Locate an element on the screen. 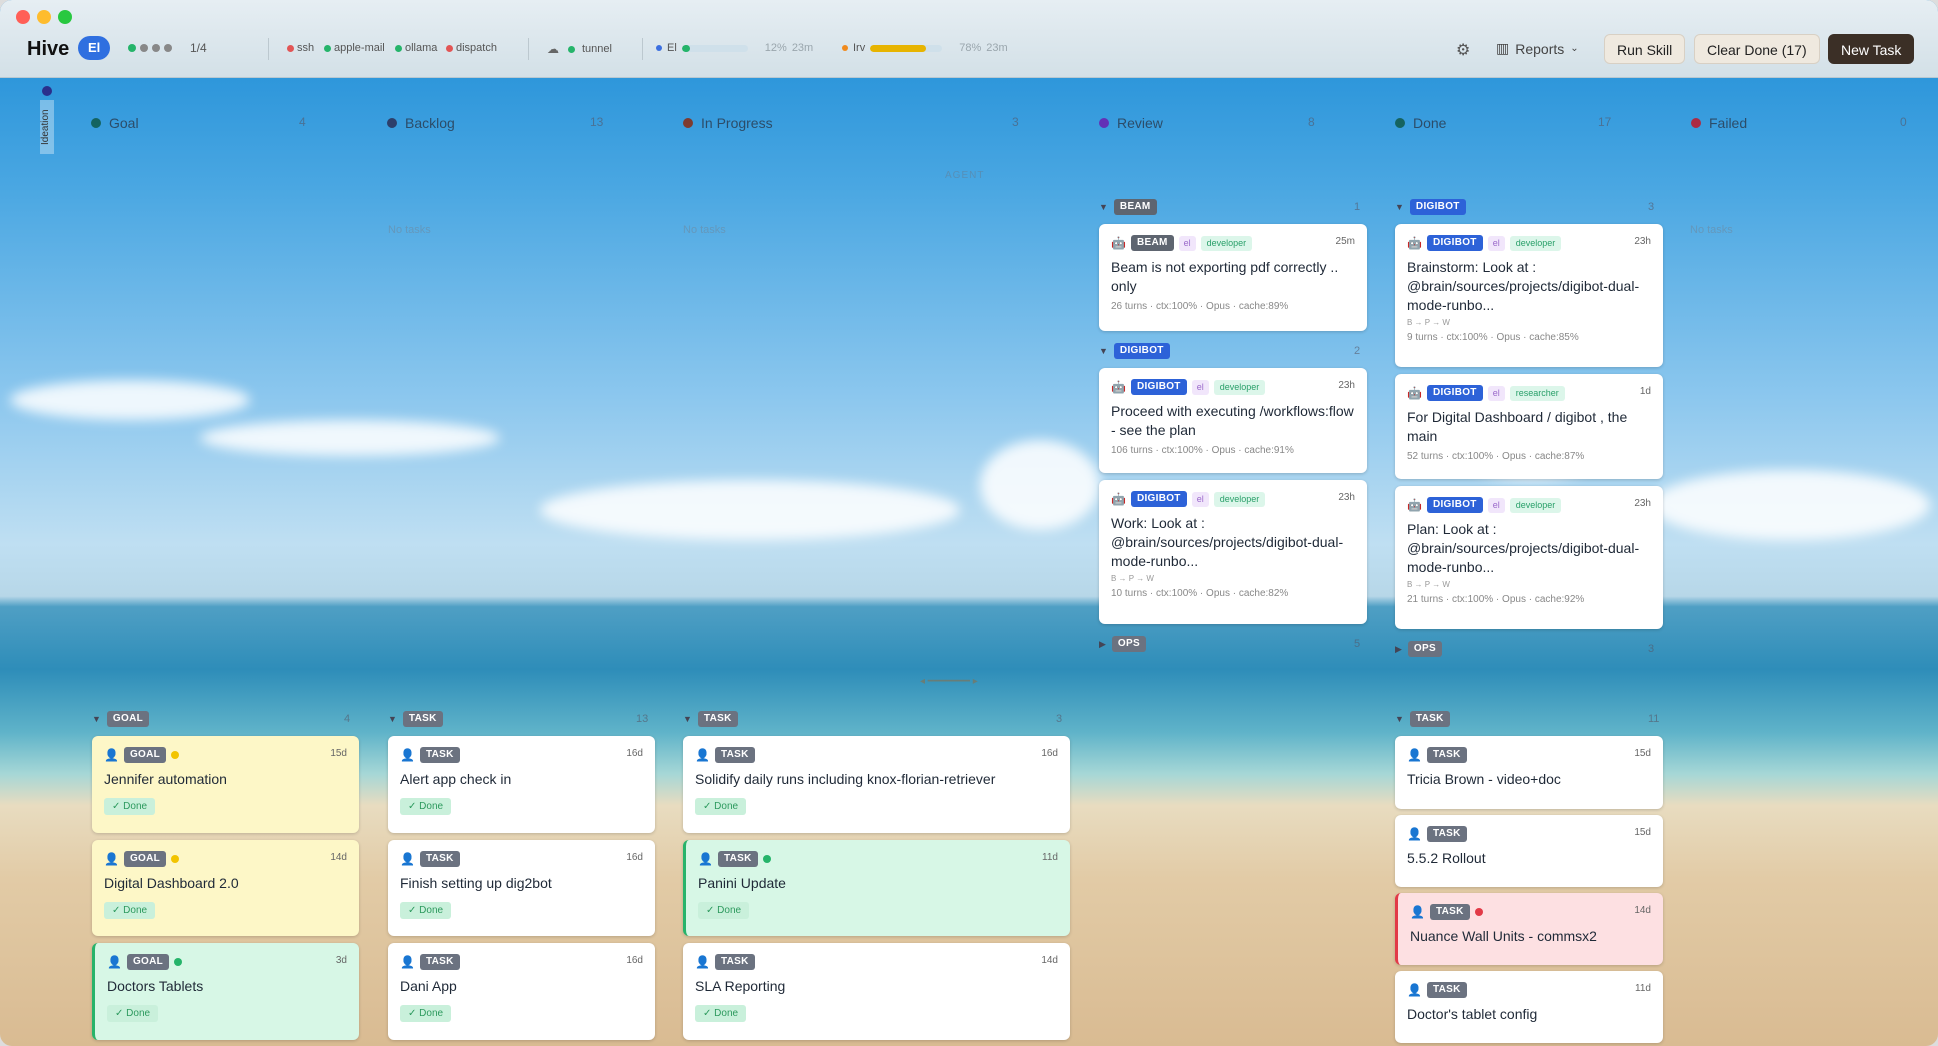 This screenshot has height=1046, width=1938. column-header-review: Review is located at coordinates (1131, 123).